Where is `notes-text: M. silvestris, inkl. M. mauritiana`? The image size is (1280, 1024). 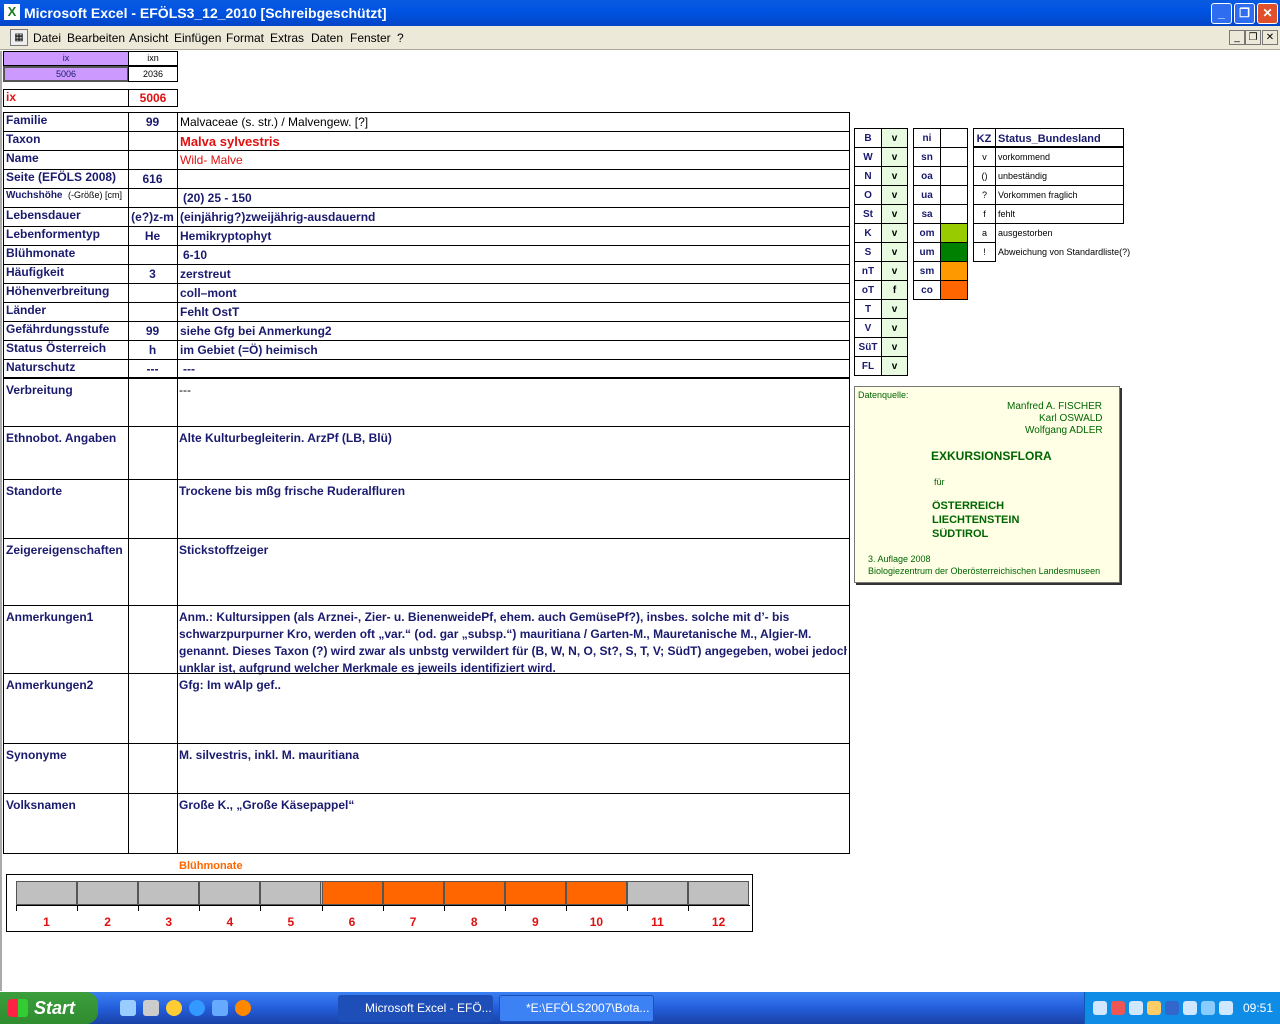
notes-text: M. silvestris, inkl. M. mauritiana is located at coordinates (513, 755).